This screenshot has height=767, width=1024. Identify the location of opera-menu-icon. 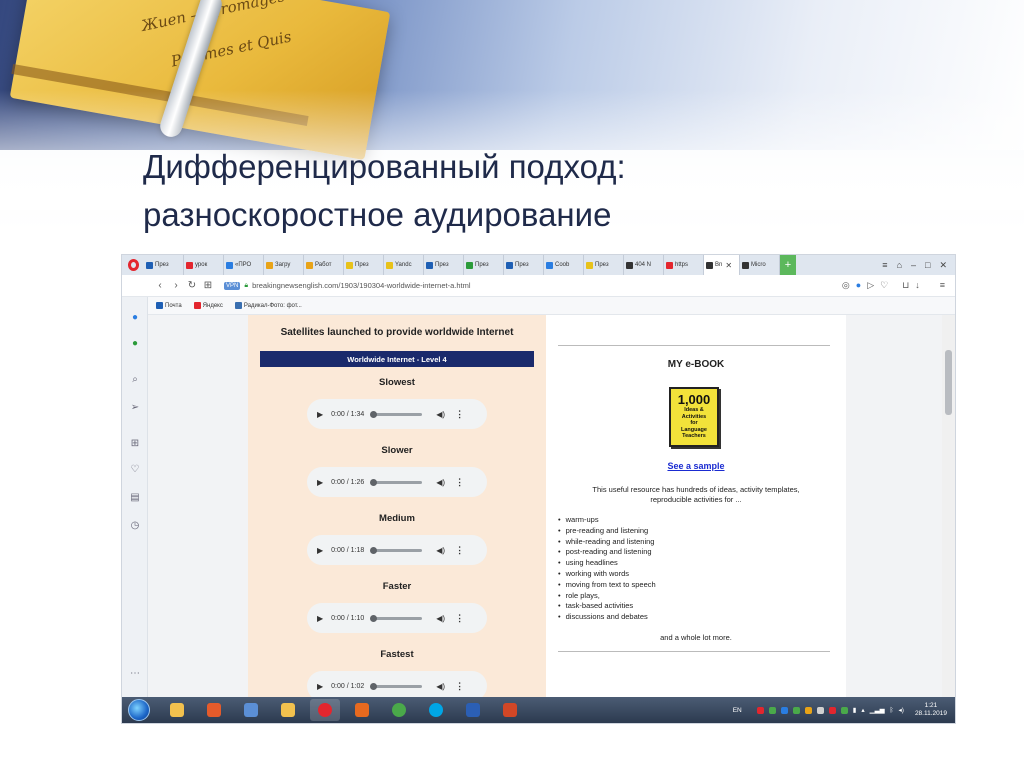
(133, 265).